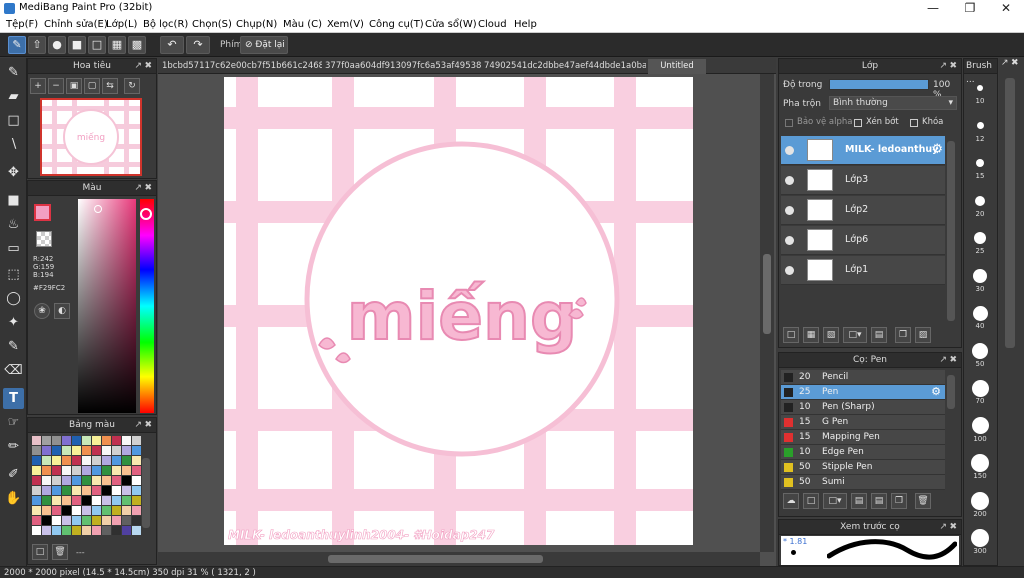 The height and width of the screenshot is (578, 1024). I want to click on select-eraser-tool-icon: ⌫, so click(13, 370).